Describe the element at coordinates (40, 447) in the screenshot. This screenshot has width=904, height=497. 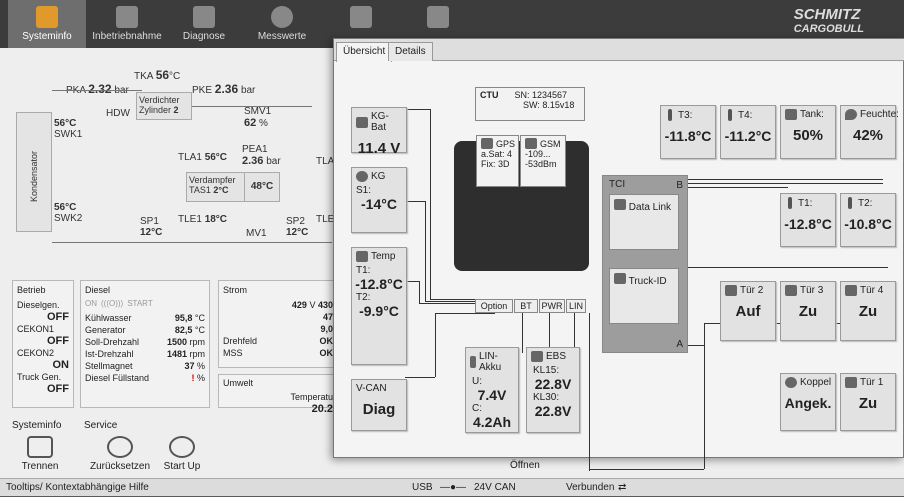
I see `disconnect-icon` at that location.